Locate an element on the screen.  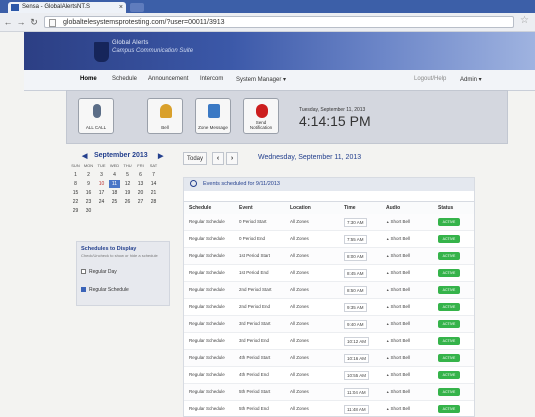
tab-close-icon: × is located at coordinates (121, 7).